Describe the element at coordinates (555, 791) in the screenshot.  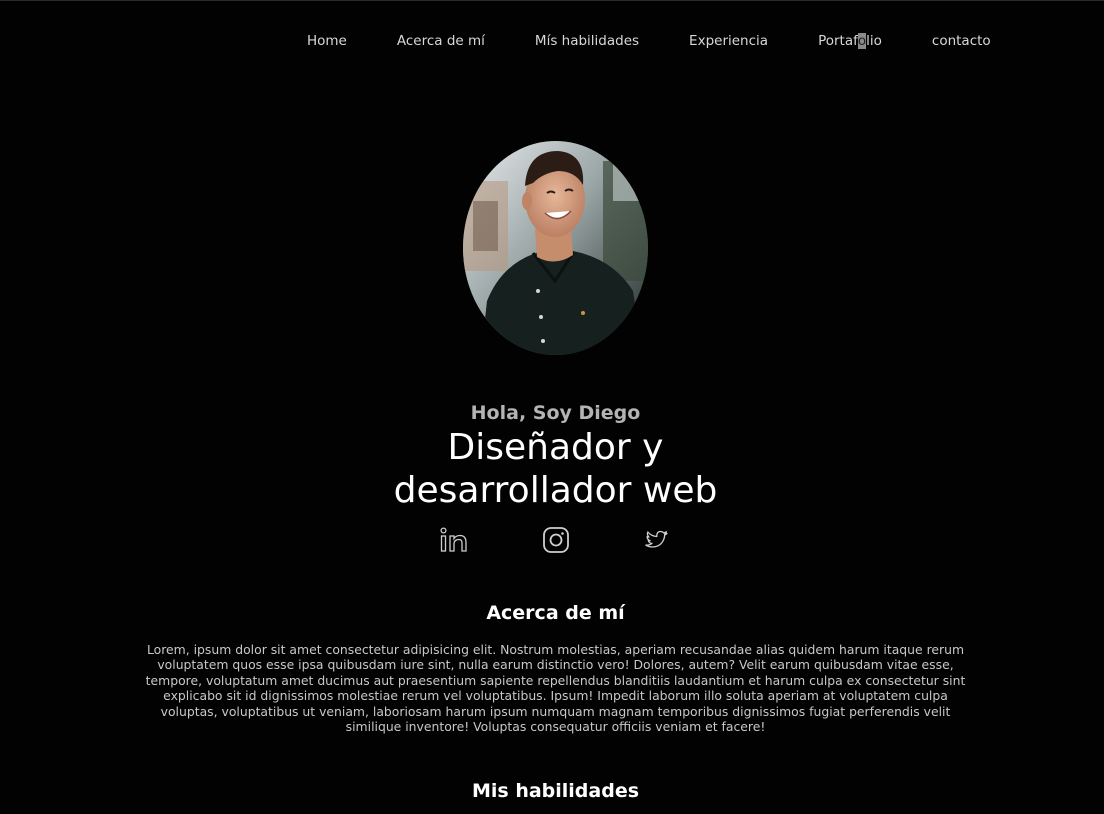
I see `skills-heading: Mis habilidades` at that location.